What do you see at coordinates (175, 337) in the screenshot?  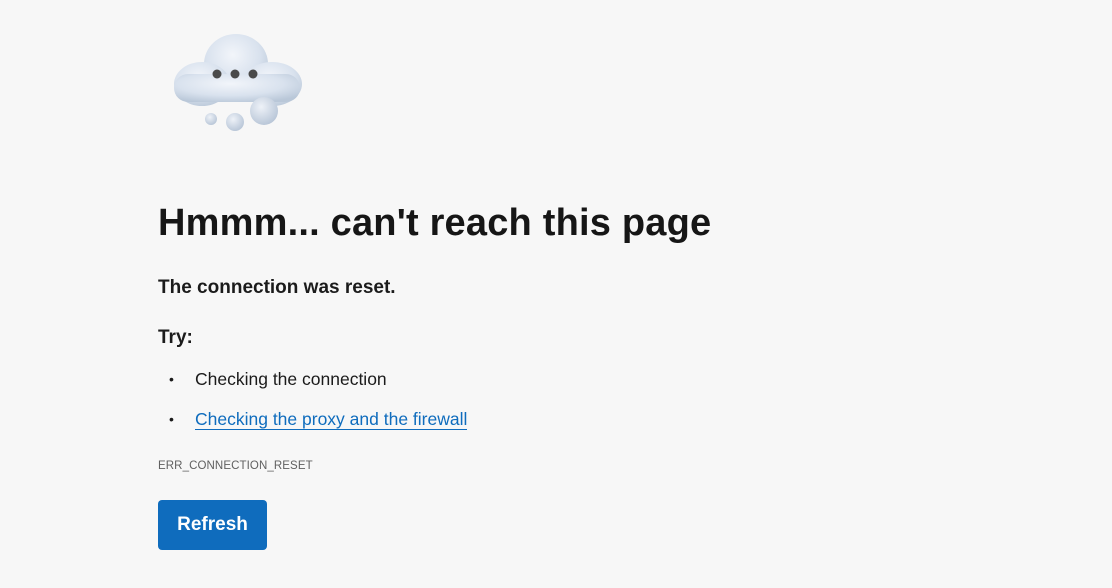 I see `try-label: Try:` at bounding box center [175, 337].